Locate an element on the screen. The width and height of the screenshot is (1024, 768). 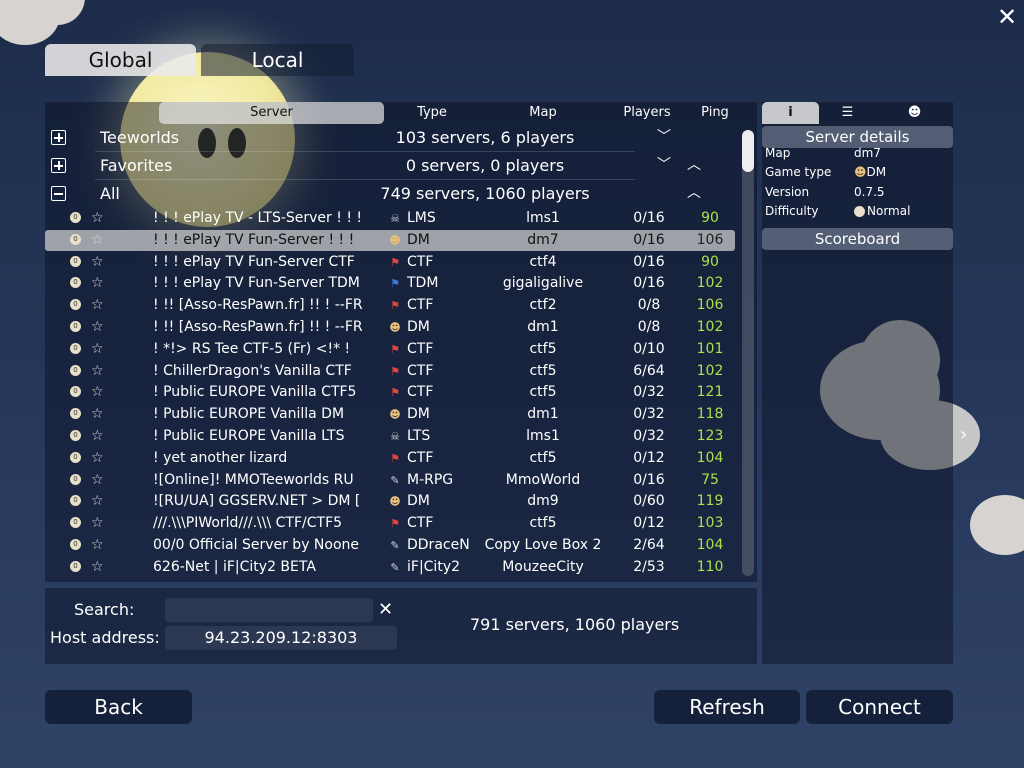
server-list-tab: ☰ is located at coordinates (847, 113).